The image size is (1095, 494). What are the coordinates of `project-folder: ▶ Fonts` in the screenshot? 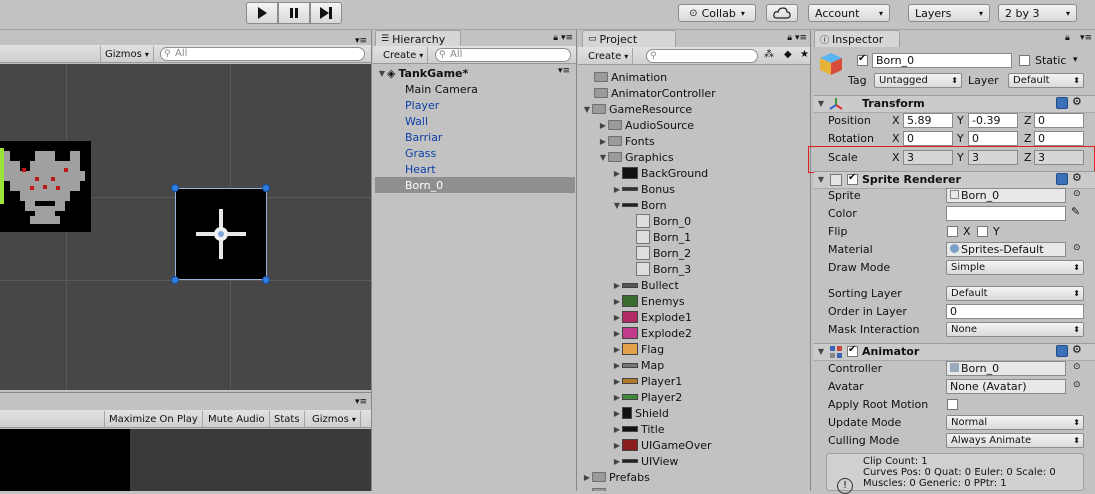 It's located at (626, 141).